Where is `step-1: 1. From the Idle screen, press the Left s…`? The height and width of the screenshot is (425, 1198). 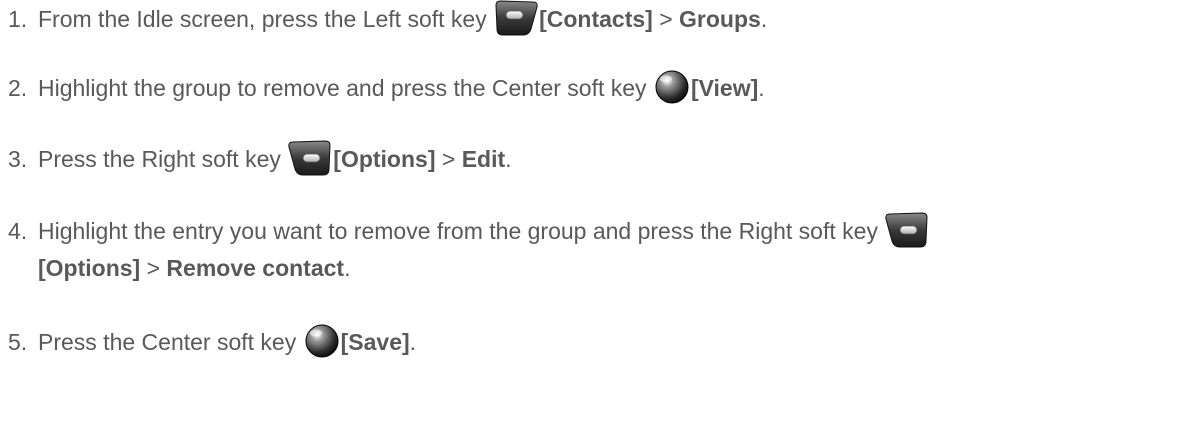 step-1: 1. From the Idle screen, press the Left s… is located at coordinates (387, 20).